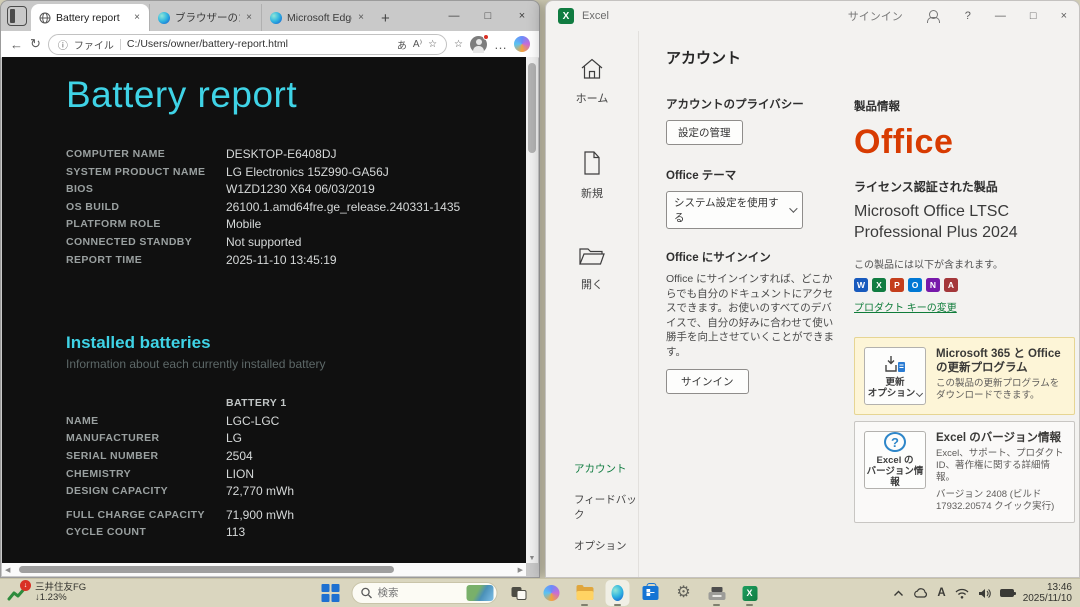  What do you see at coordinates (933, 16) in the screenshot?
I see `ribbon-display-options-icon` at bounding box center [933, 16].